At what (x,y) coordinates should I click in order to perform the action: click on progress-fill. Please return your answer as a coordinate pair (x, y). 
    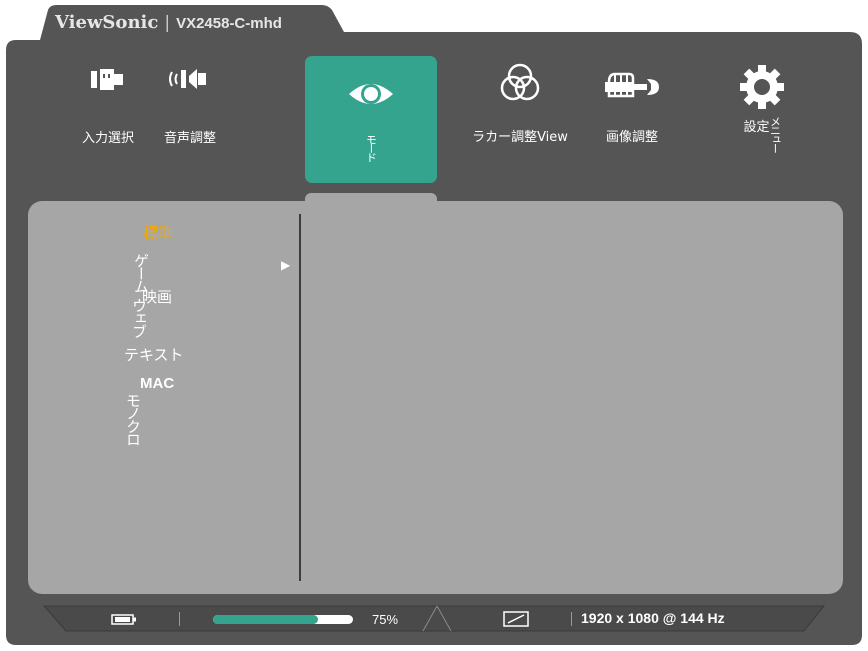
    Looking at the image, I should click on (265, 619).